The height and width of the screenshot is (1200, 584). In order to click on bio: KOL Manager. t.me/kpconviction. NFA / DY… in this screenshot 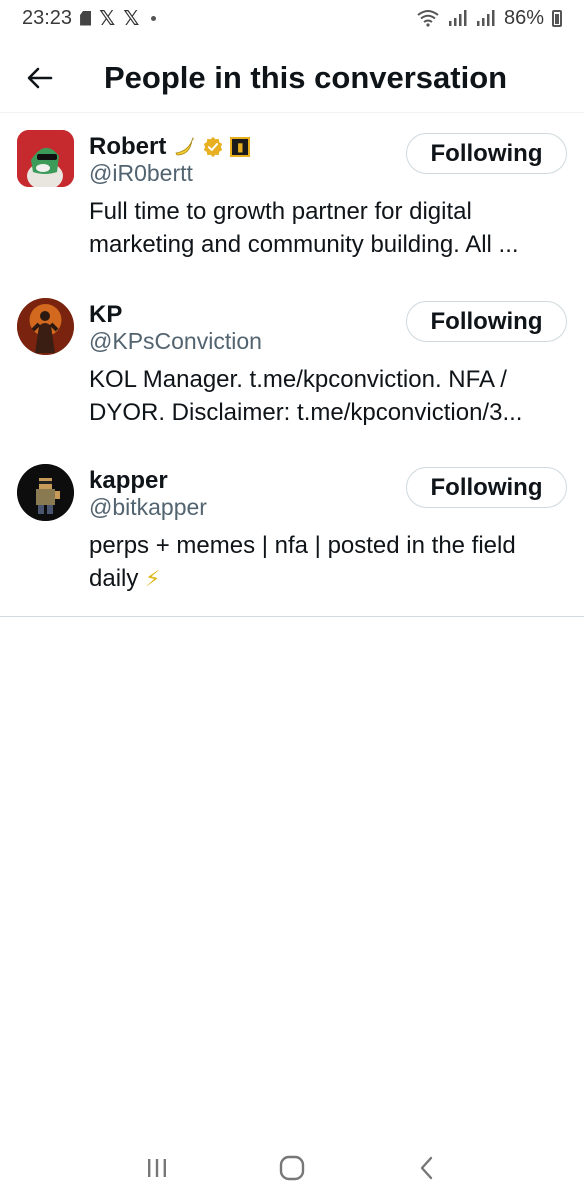, I will do `click(306, 396)`.